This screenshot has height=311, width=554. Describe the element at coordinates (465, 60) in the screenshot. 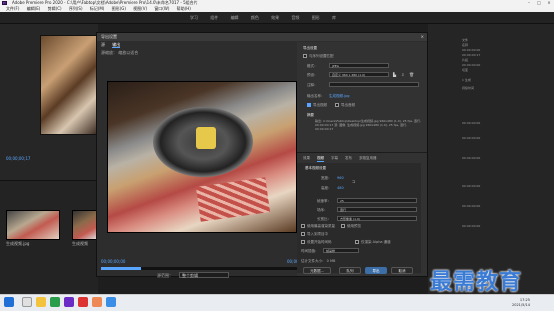

I see `metadata-line: 片段` at that location.